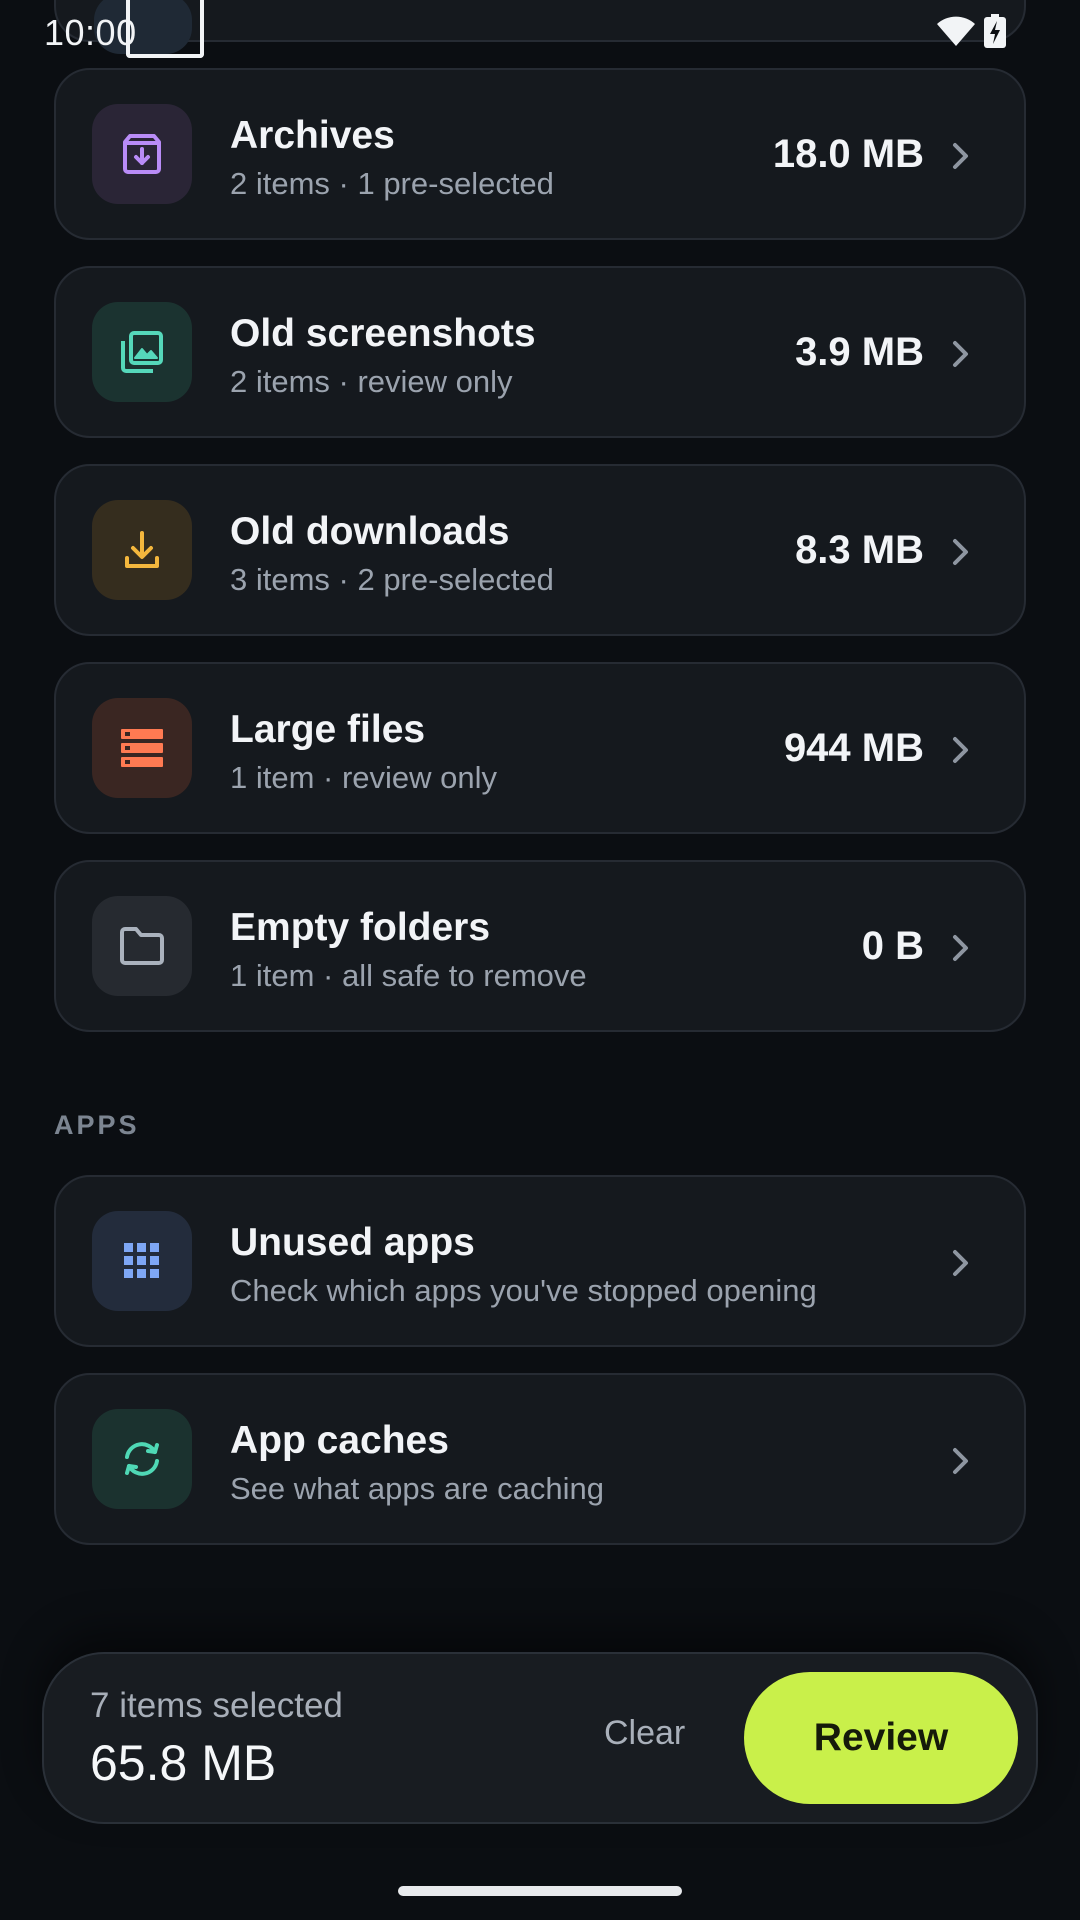  Describe the element at coordinates (540, 32) in the screenshot. I see `status-bar: 10:00` at that location.